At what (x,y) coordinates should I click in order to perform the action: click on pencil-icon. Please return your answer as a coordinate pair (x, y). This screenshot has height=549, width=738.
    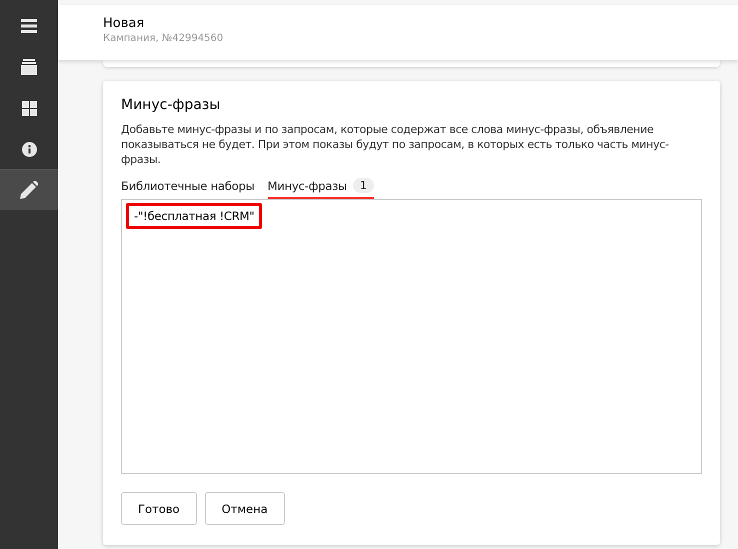
    Looking at the image, I should click on (29, 190).